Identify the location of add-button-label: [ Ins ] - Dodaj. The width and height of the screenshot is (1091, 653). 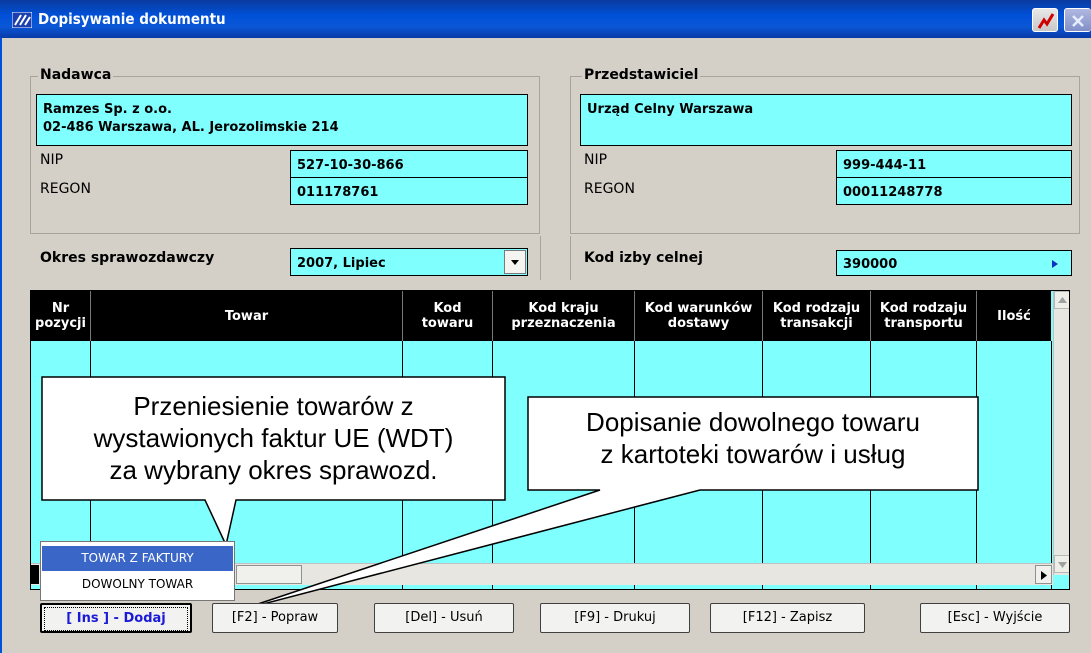
(116, 619).